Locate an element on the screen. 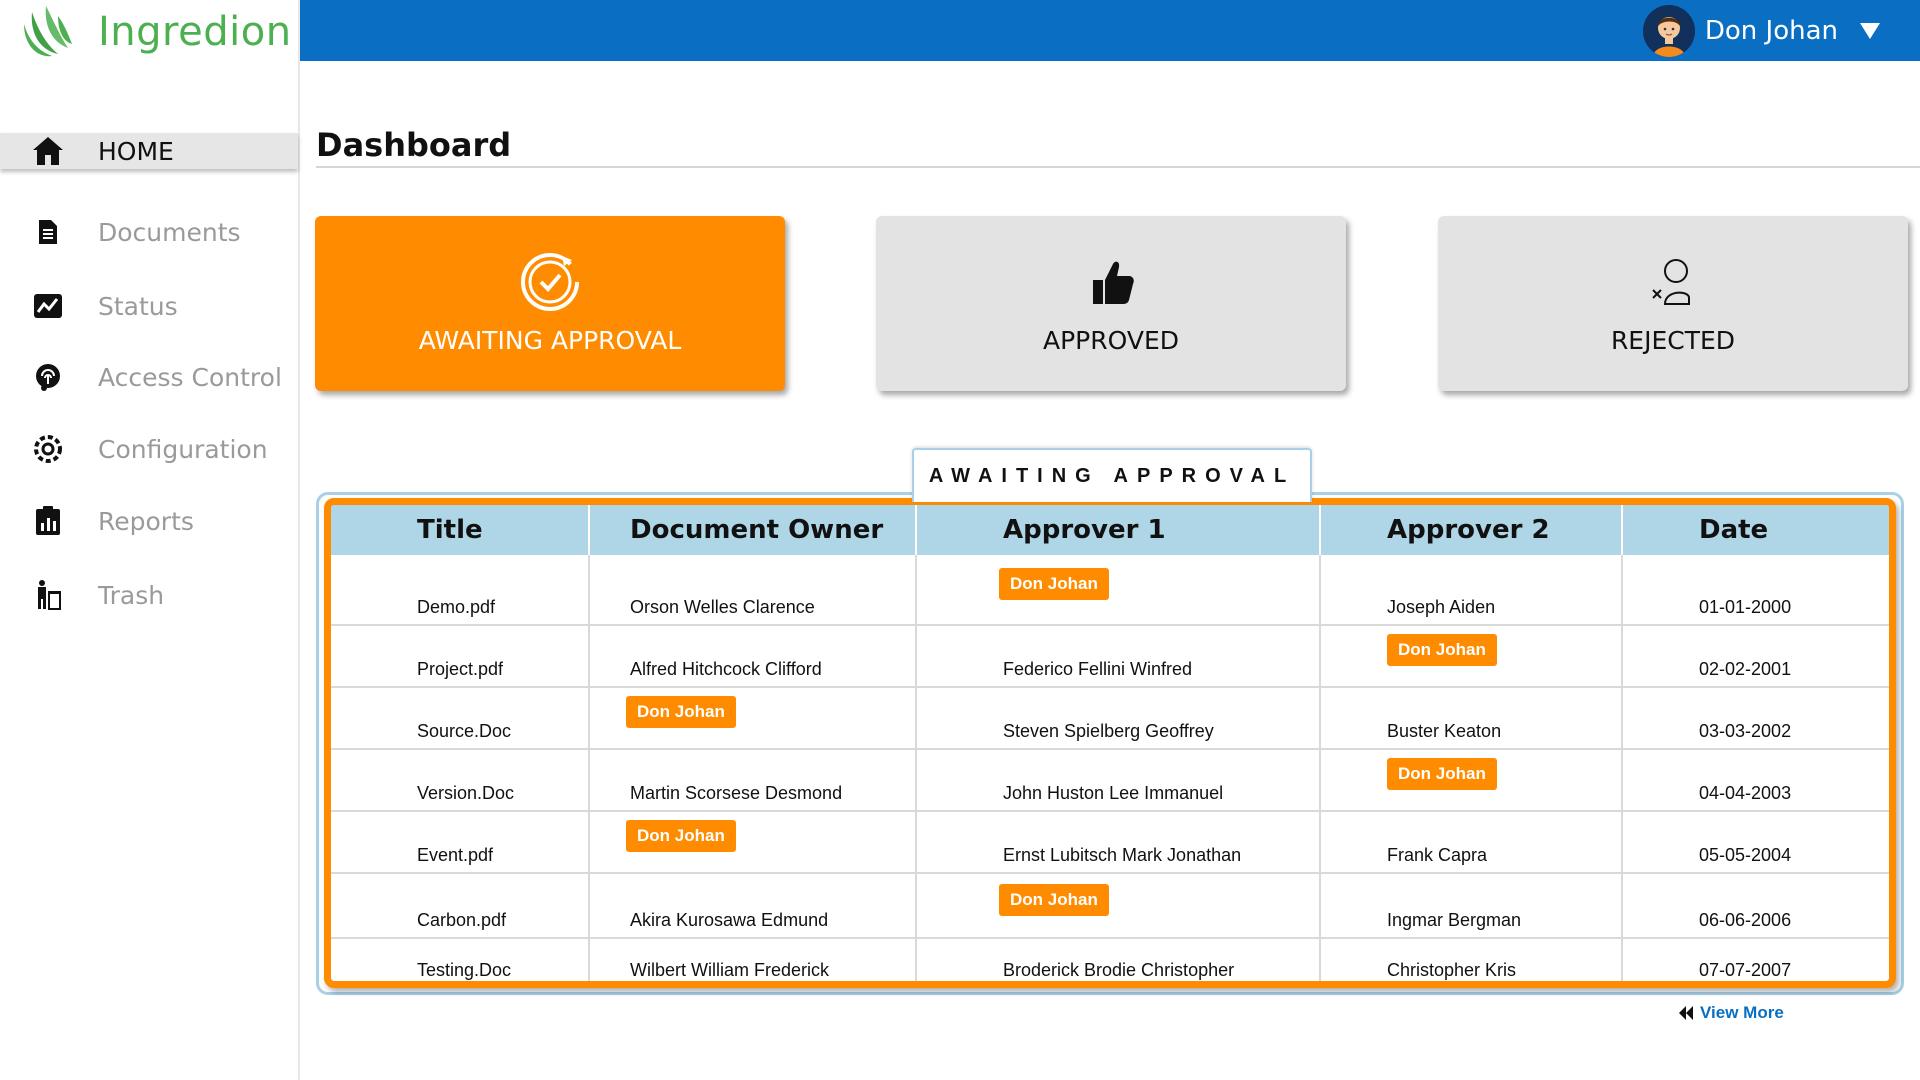  cell-text: Joseph Aiden is located at coordinates (1441, 607).